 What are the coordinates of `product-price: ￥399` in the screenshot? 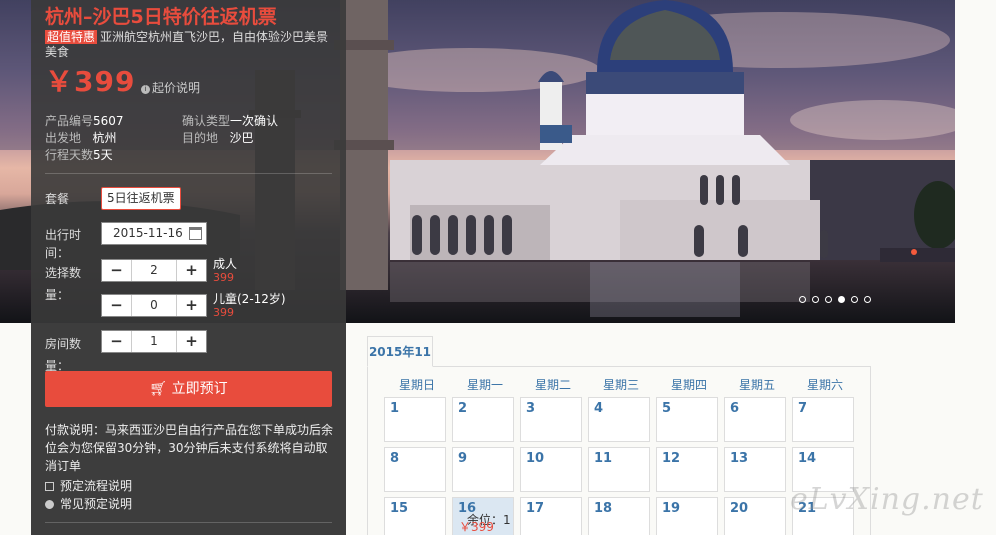 It's located at (90, 81).